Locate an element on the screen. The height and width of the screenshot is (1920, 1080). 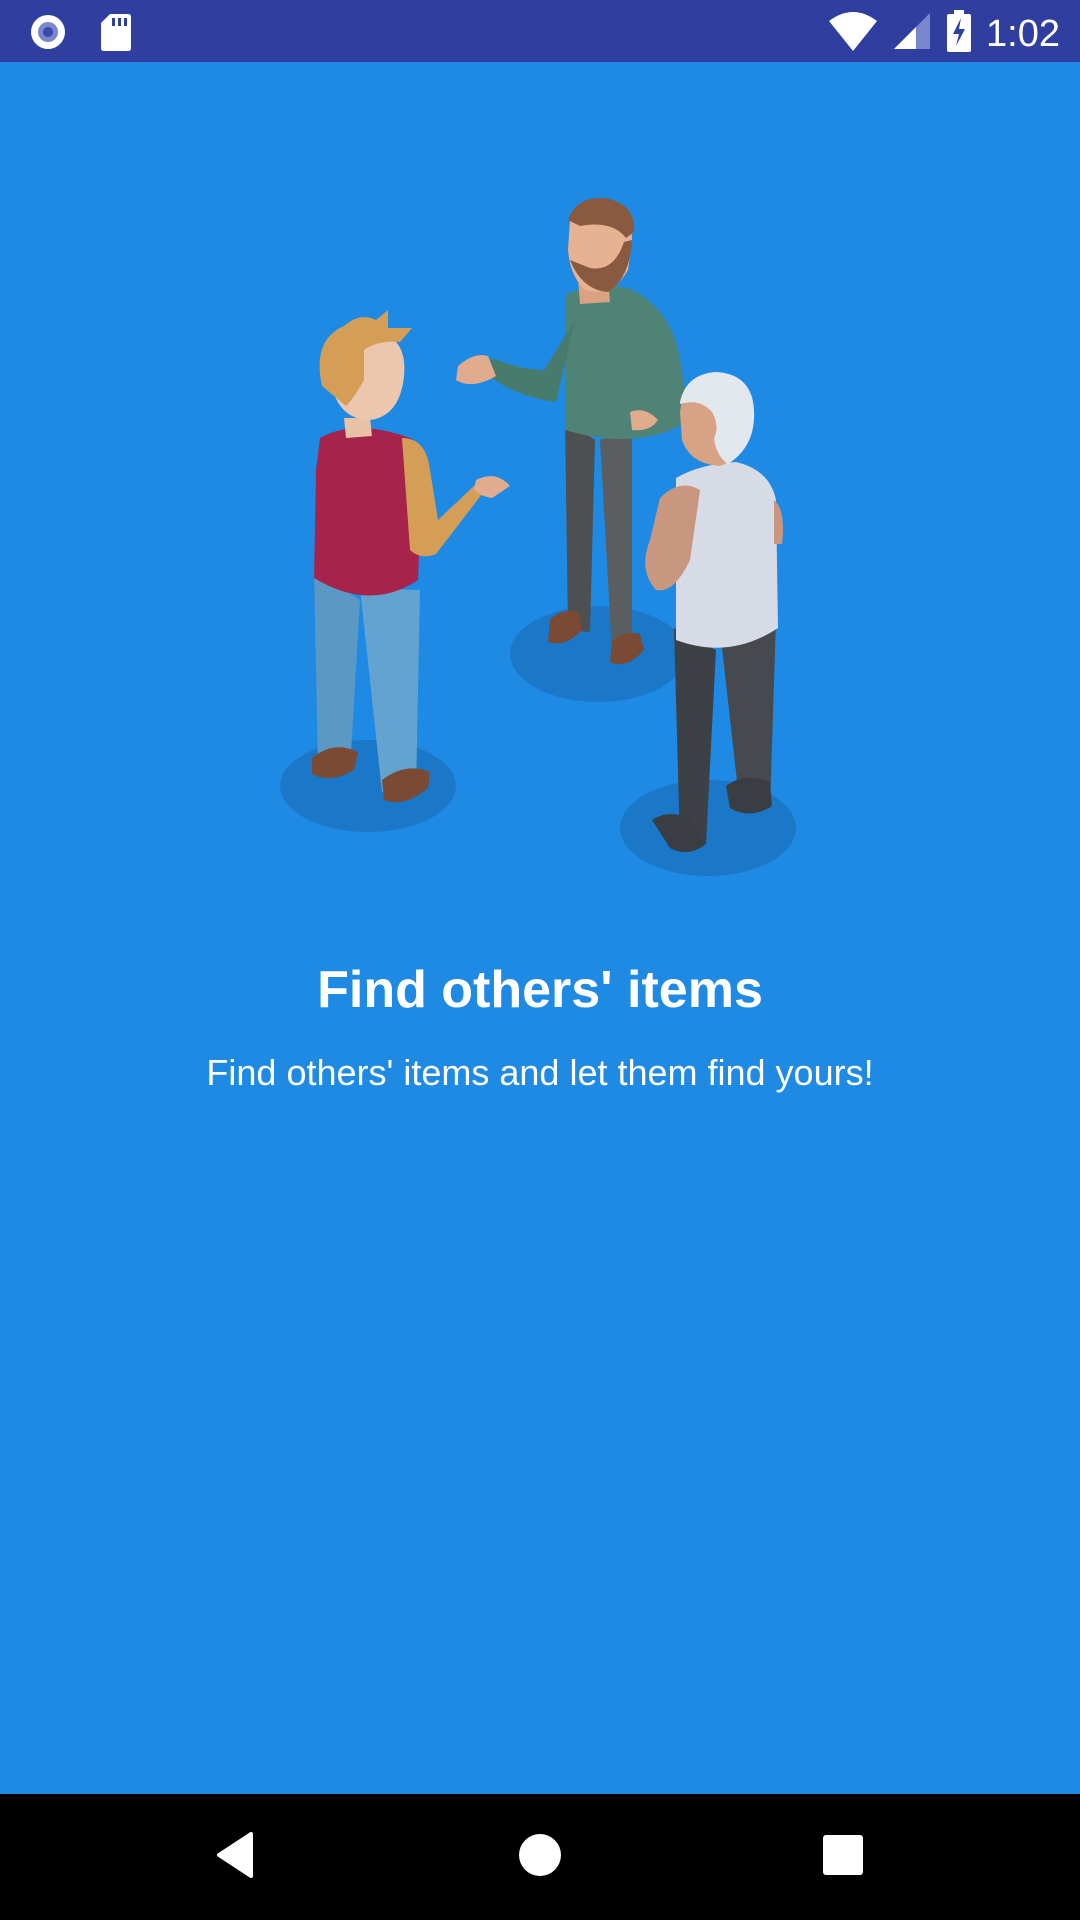
bearded-man-figure is located at coordinates (573, 431).